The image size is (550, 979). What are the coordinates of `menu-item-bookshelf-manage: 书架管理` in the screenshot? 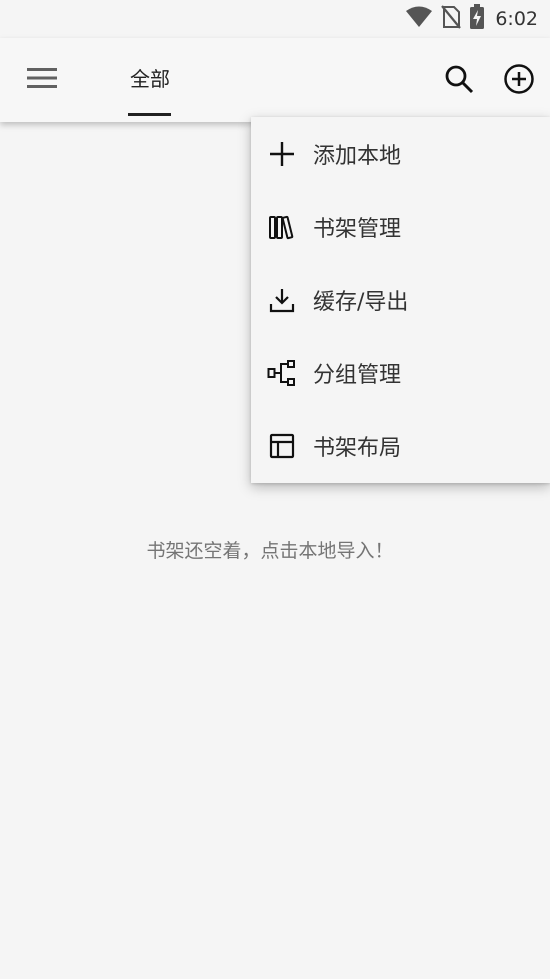 It's located at (400, 226).